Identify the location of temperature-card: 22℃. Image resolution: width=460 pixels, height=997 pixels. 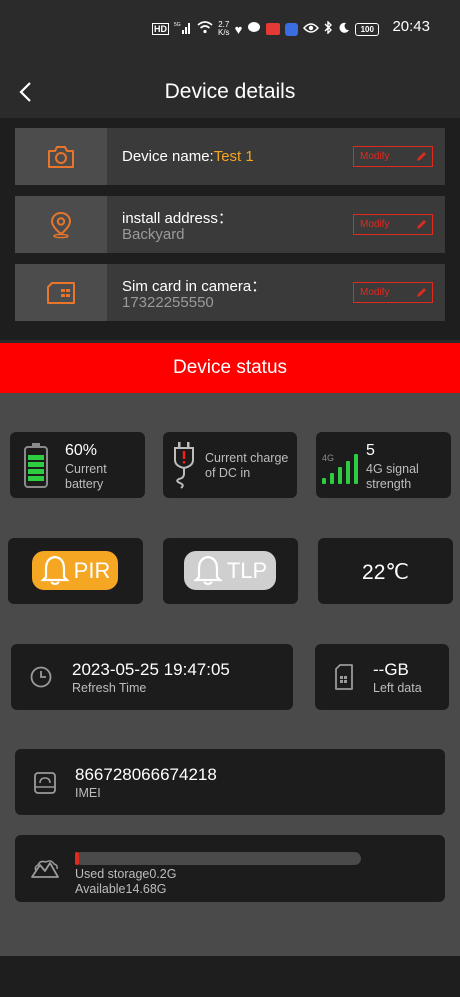
(385, 571).